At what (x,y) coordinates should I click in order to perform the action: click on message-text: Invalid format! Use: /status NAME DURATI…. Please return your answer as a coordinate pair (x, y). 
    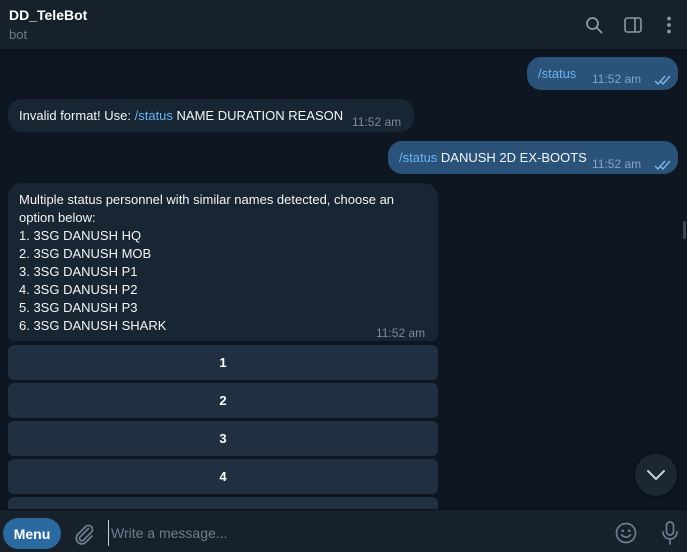
    Looking at the image, I should click on (181, 116).